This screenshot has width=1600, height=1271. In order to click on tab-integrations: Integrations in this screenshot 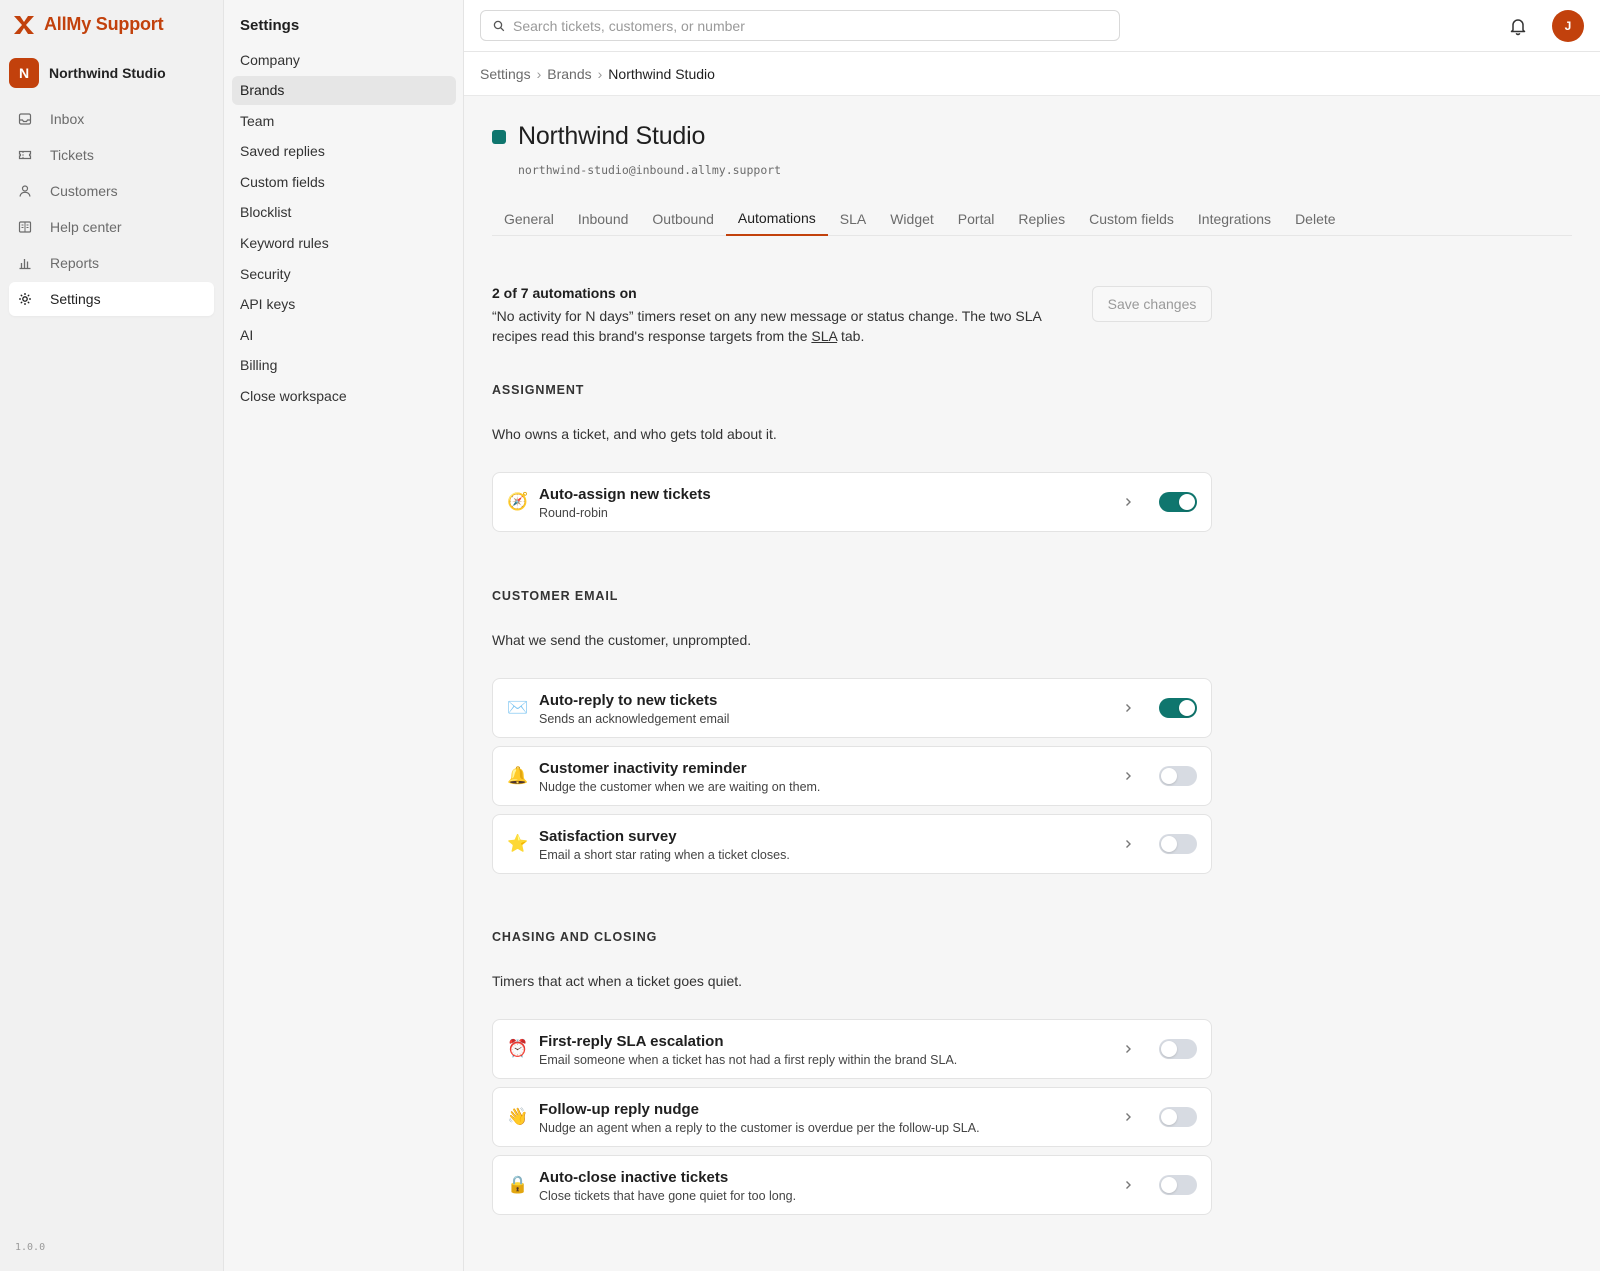, I will do `click(1234, 218)`.